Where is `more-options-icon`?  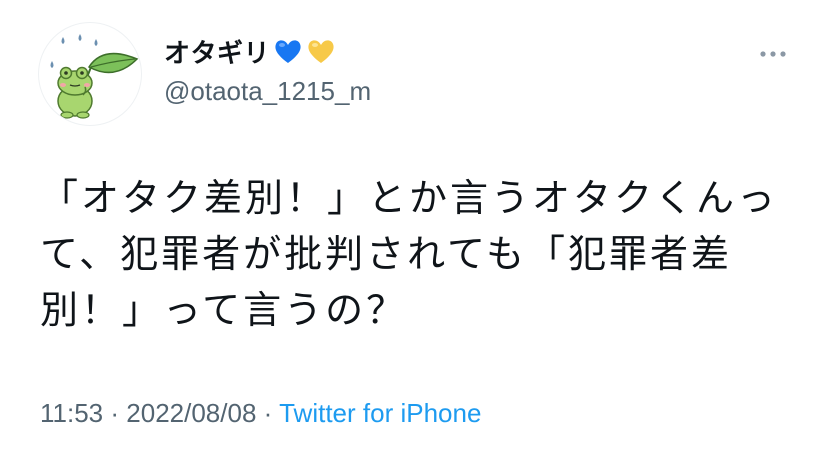
more-options-icon is located at coordinates (773, 53).